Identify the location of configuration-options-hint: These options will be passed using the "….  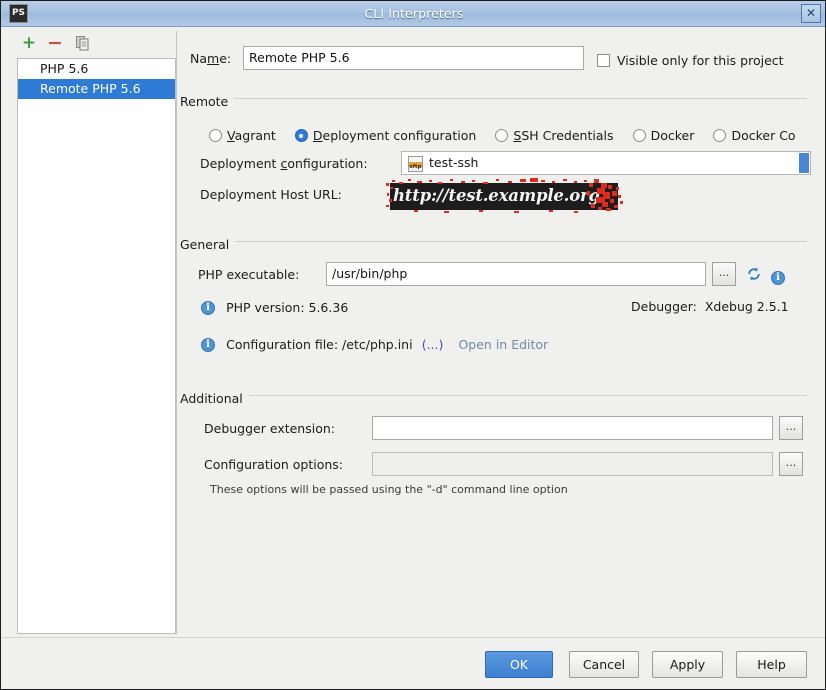
(389, 489).